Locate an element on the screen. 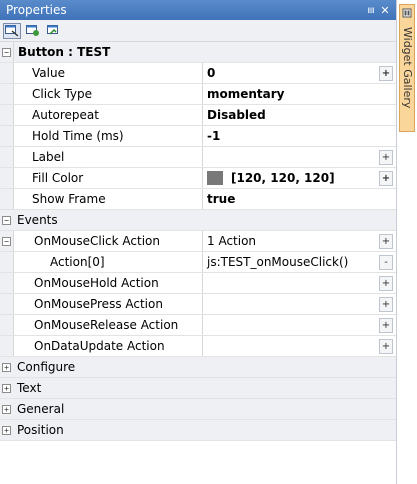 The width and height of the screenshot is (417, 484). property-value: 1 Action + is located at coordinates (299, 241).